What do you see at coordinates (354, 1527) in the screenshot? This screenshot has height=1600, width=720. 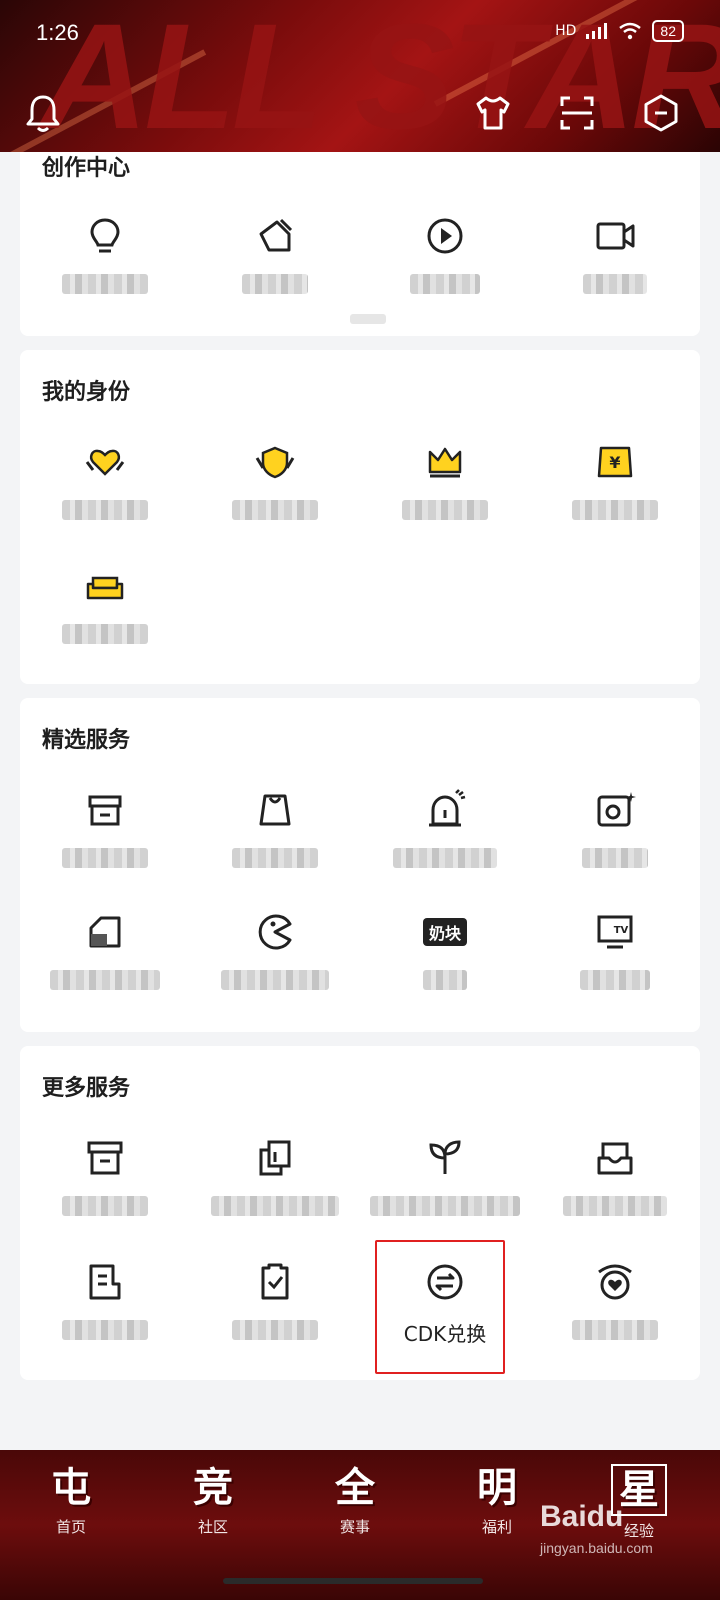 I see `nav-events-label: 赛事` at bounding box center [354, 1527].